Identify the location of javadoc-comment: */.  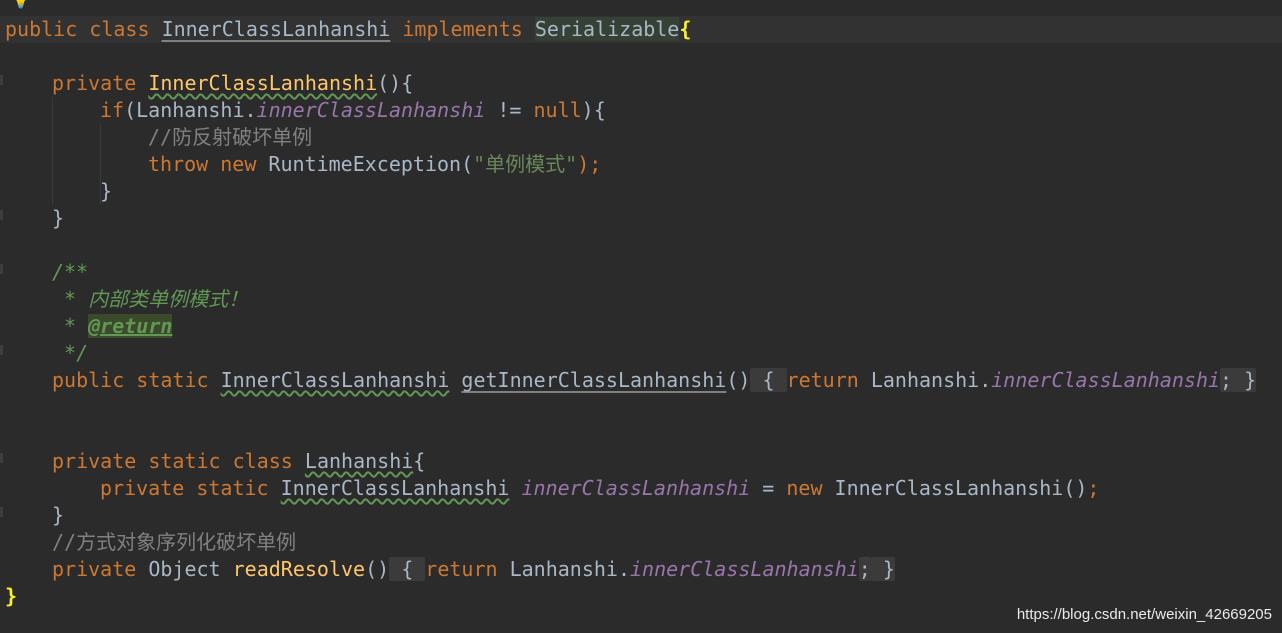
(70, 353).